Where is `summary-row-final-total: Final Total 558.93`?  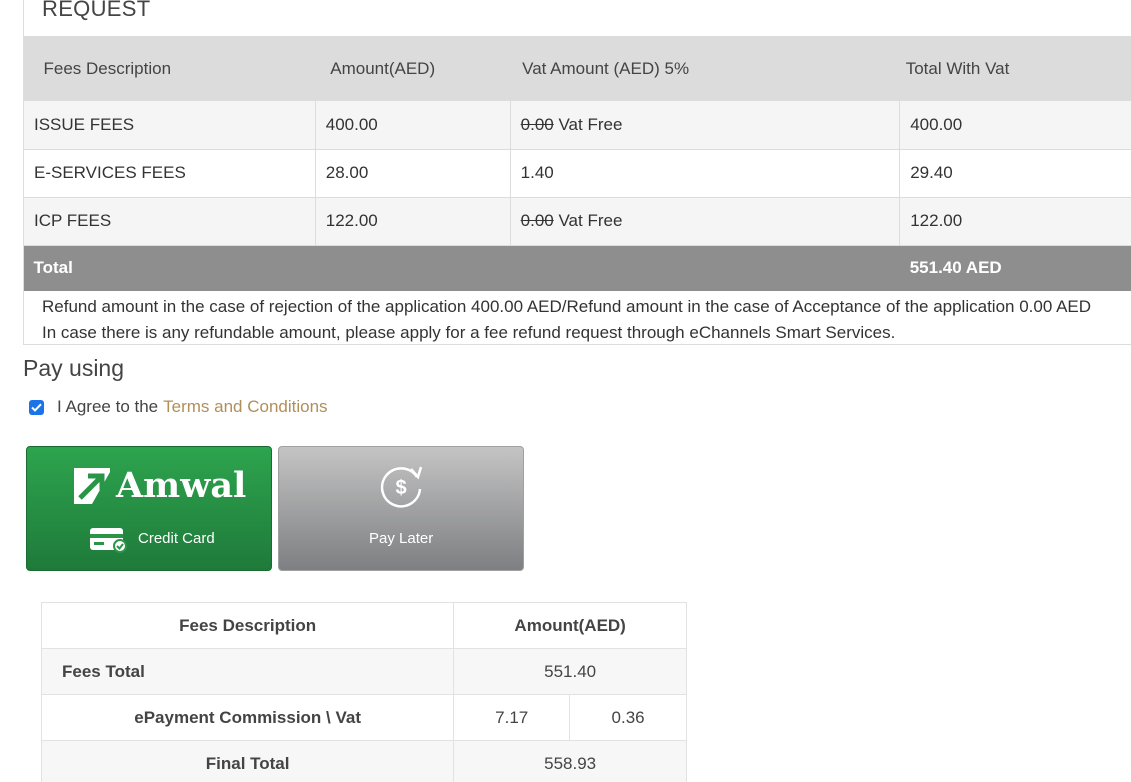
summary-row-final-total: Final Total 558.93 is located at coordinates (363, 761).